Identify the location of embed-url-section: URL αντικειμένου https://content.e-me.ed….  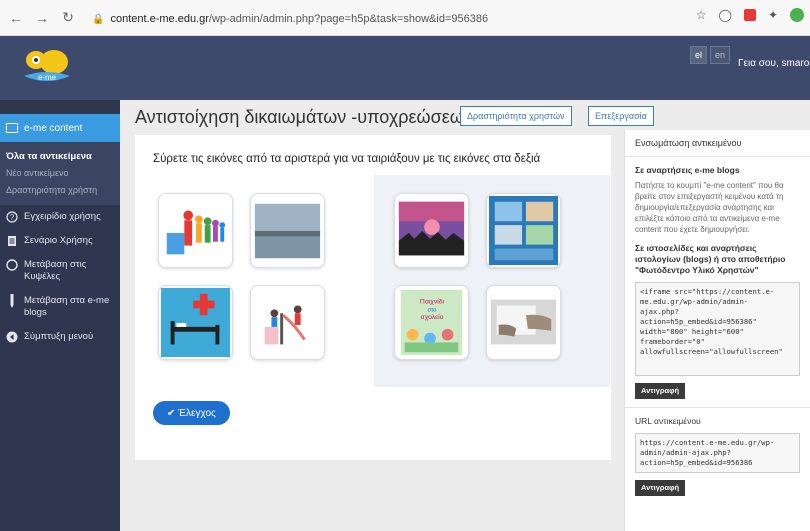
(717, 451).